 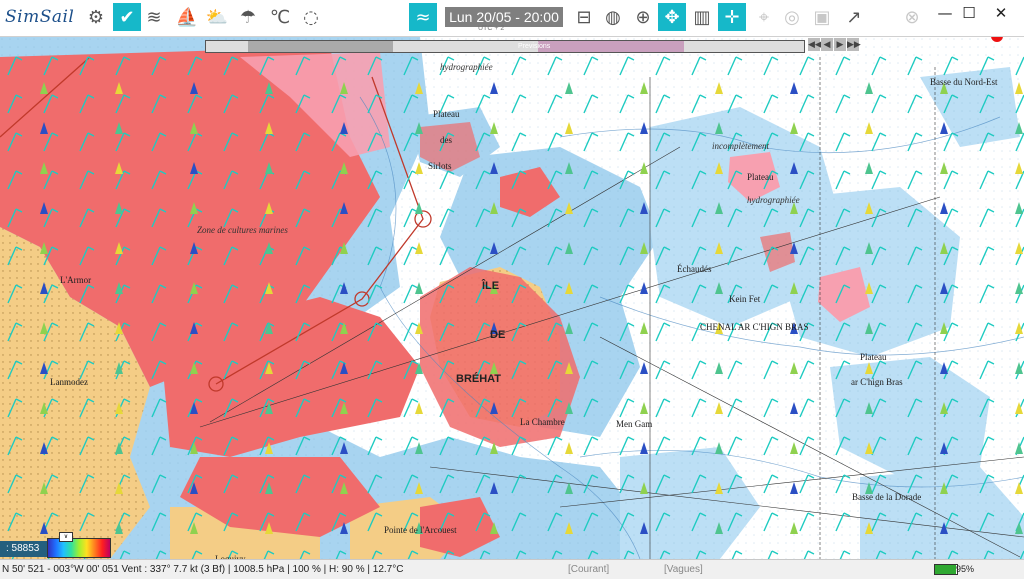 I want to click on rewind-icon: ◀◀, so click(x=815, y=44).